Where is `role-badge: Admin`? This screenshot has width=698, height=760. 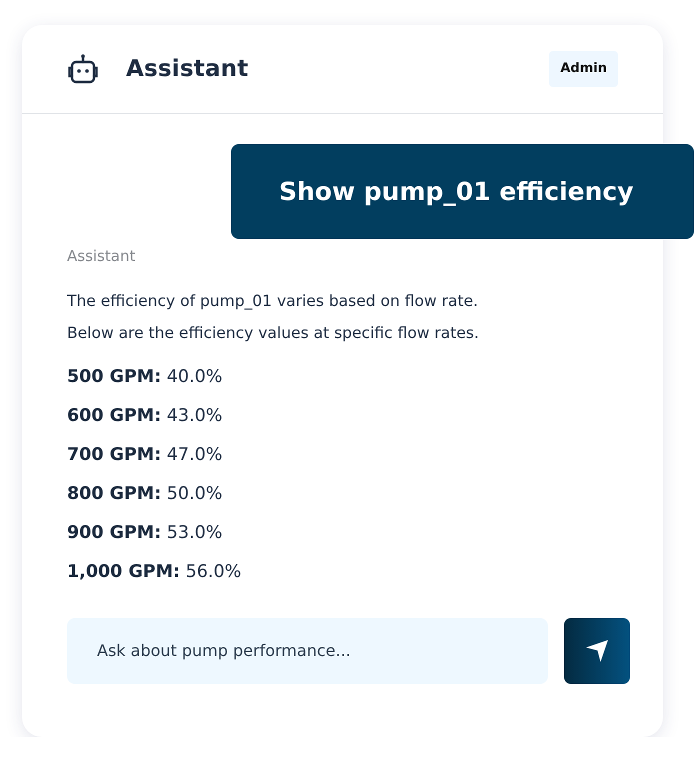
role-badge: Admin is located at coordinates (583, 69).